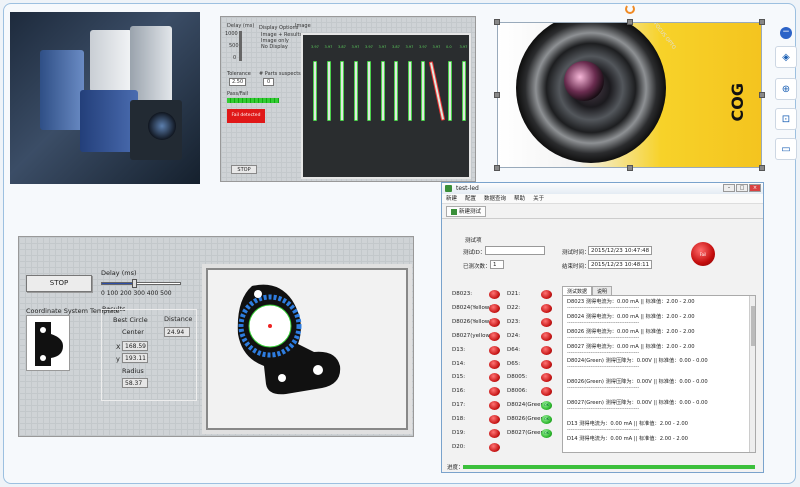 The image size is (800, 487). Describe the element at coordinates (514, 363) in the screenshot. I see `led-label: D65:` at that location.